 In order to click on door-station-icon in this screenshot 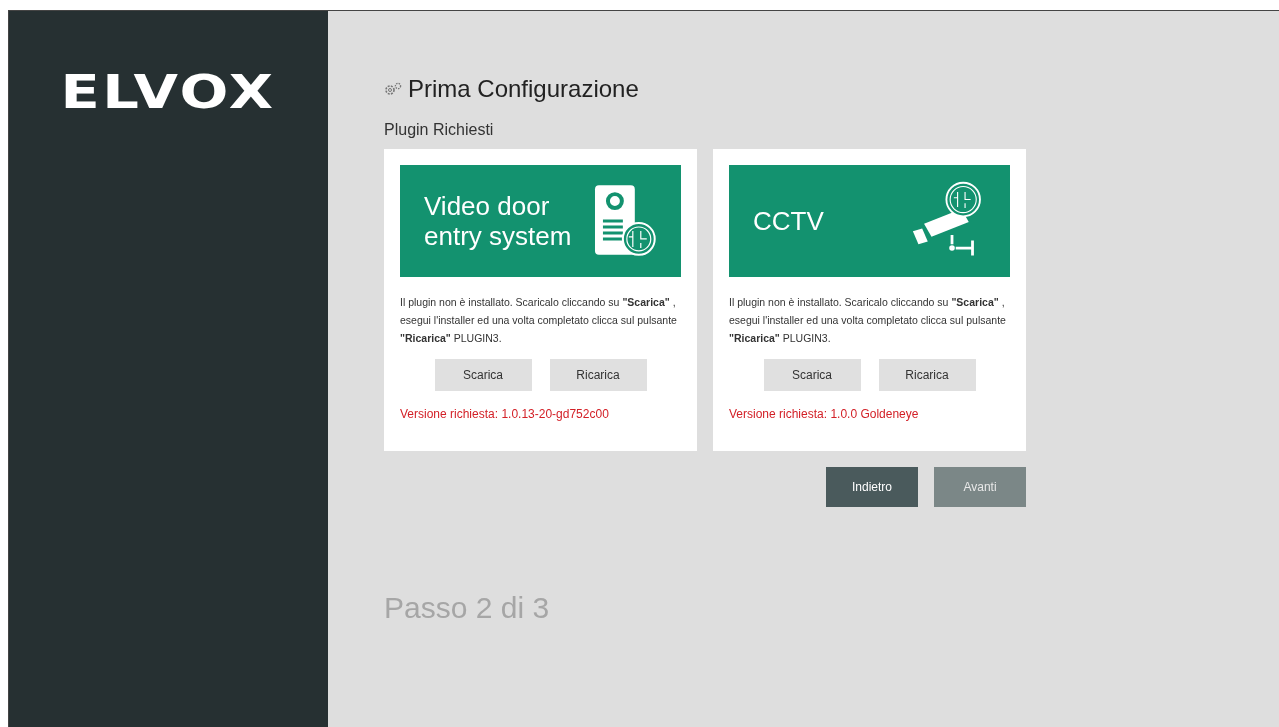, I will do `click(625, 221)`.